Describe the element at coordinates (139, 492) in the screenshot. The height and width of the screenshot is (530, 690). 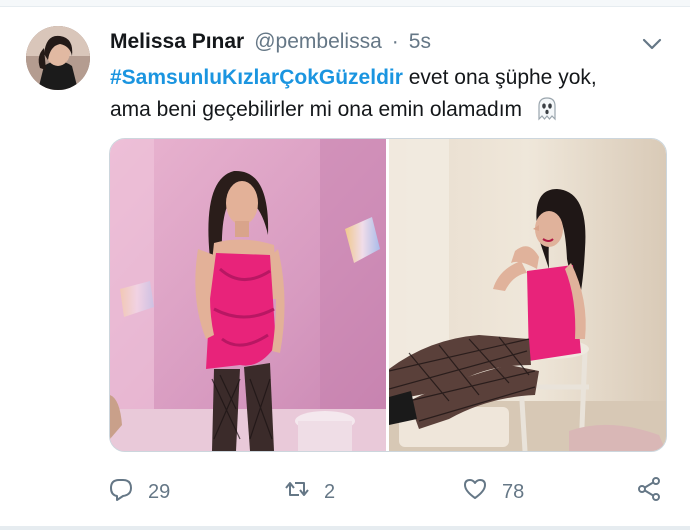
I see `reply-button: 29` at that location.